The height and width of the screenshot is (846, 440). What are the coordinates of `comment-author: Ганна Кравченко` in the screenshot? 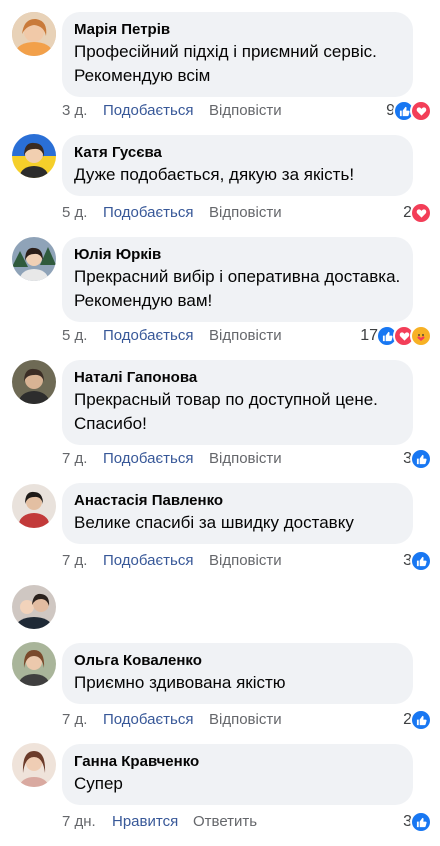 It's located at (237, 761).